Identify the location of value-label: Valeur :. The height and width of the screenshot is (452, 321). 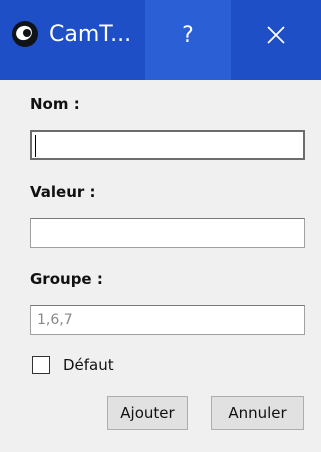
(63, 192).